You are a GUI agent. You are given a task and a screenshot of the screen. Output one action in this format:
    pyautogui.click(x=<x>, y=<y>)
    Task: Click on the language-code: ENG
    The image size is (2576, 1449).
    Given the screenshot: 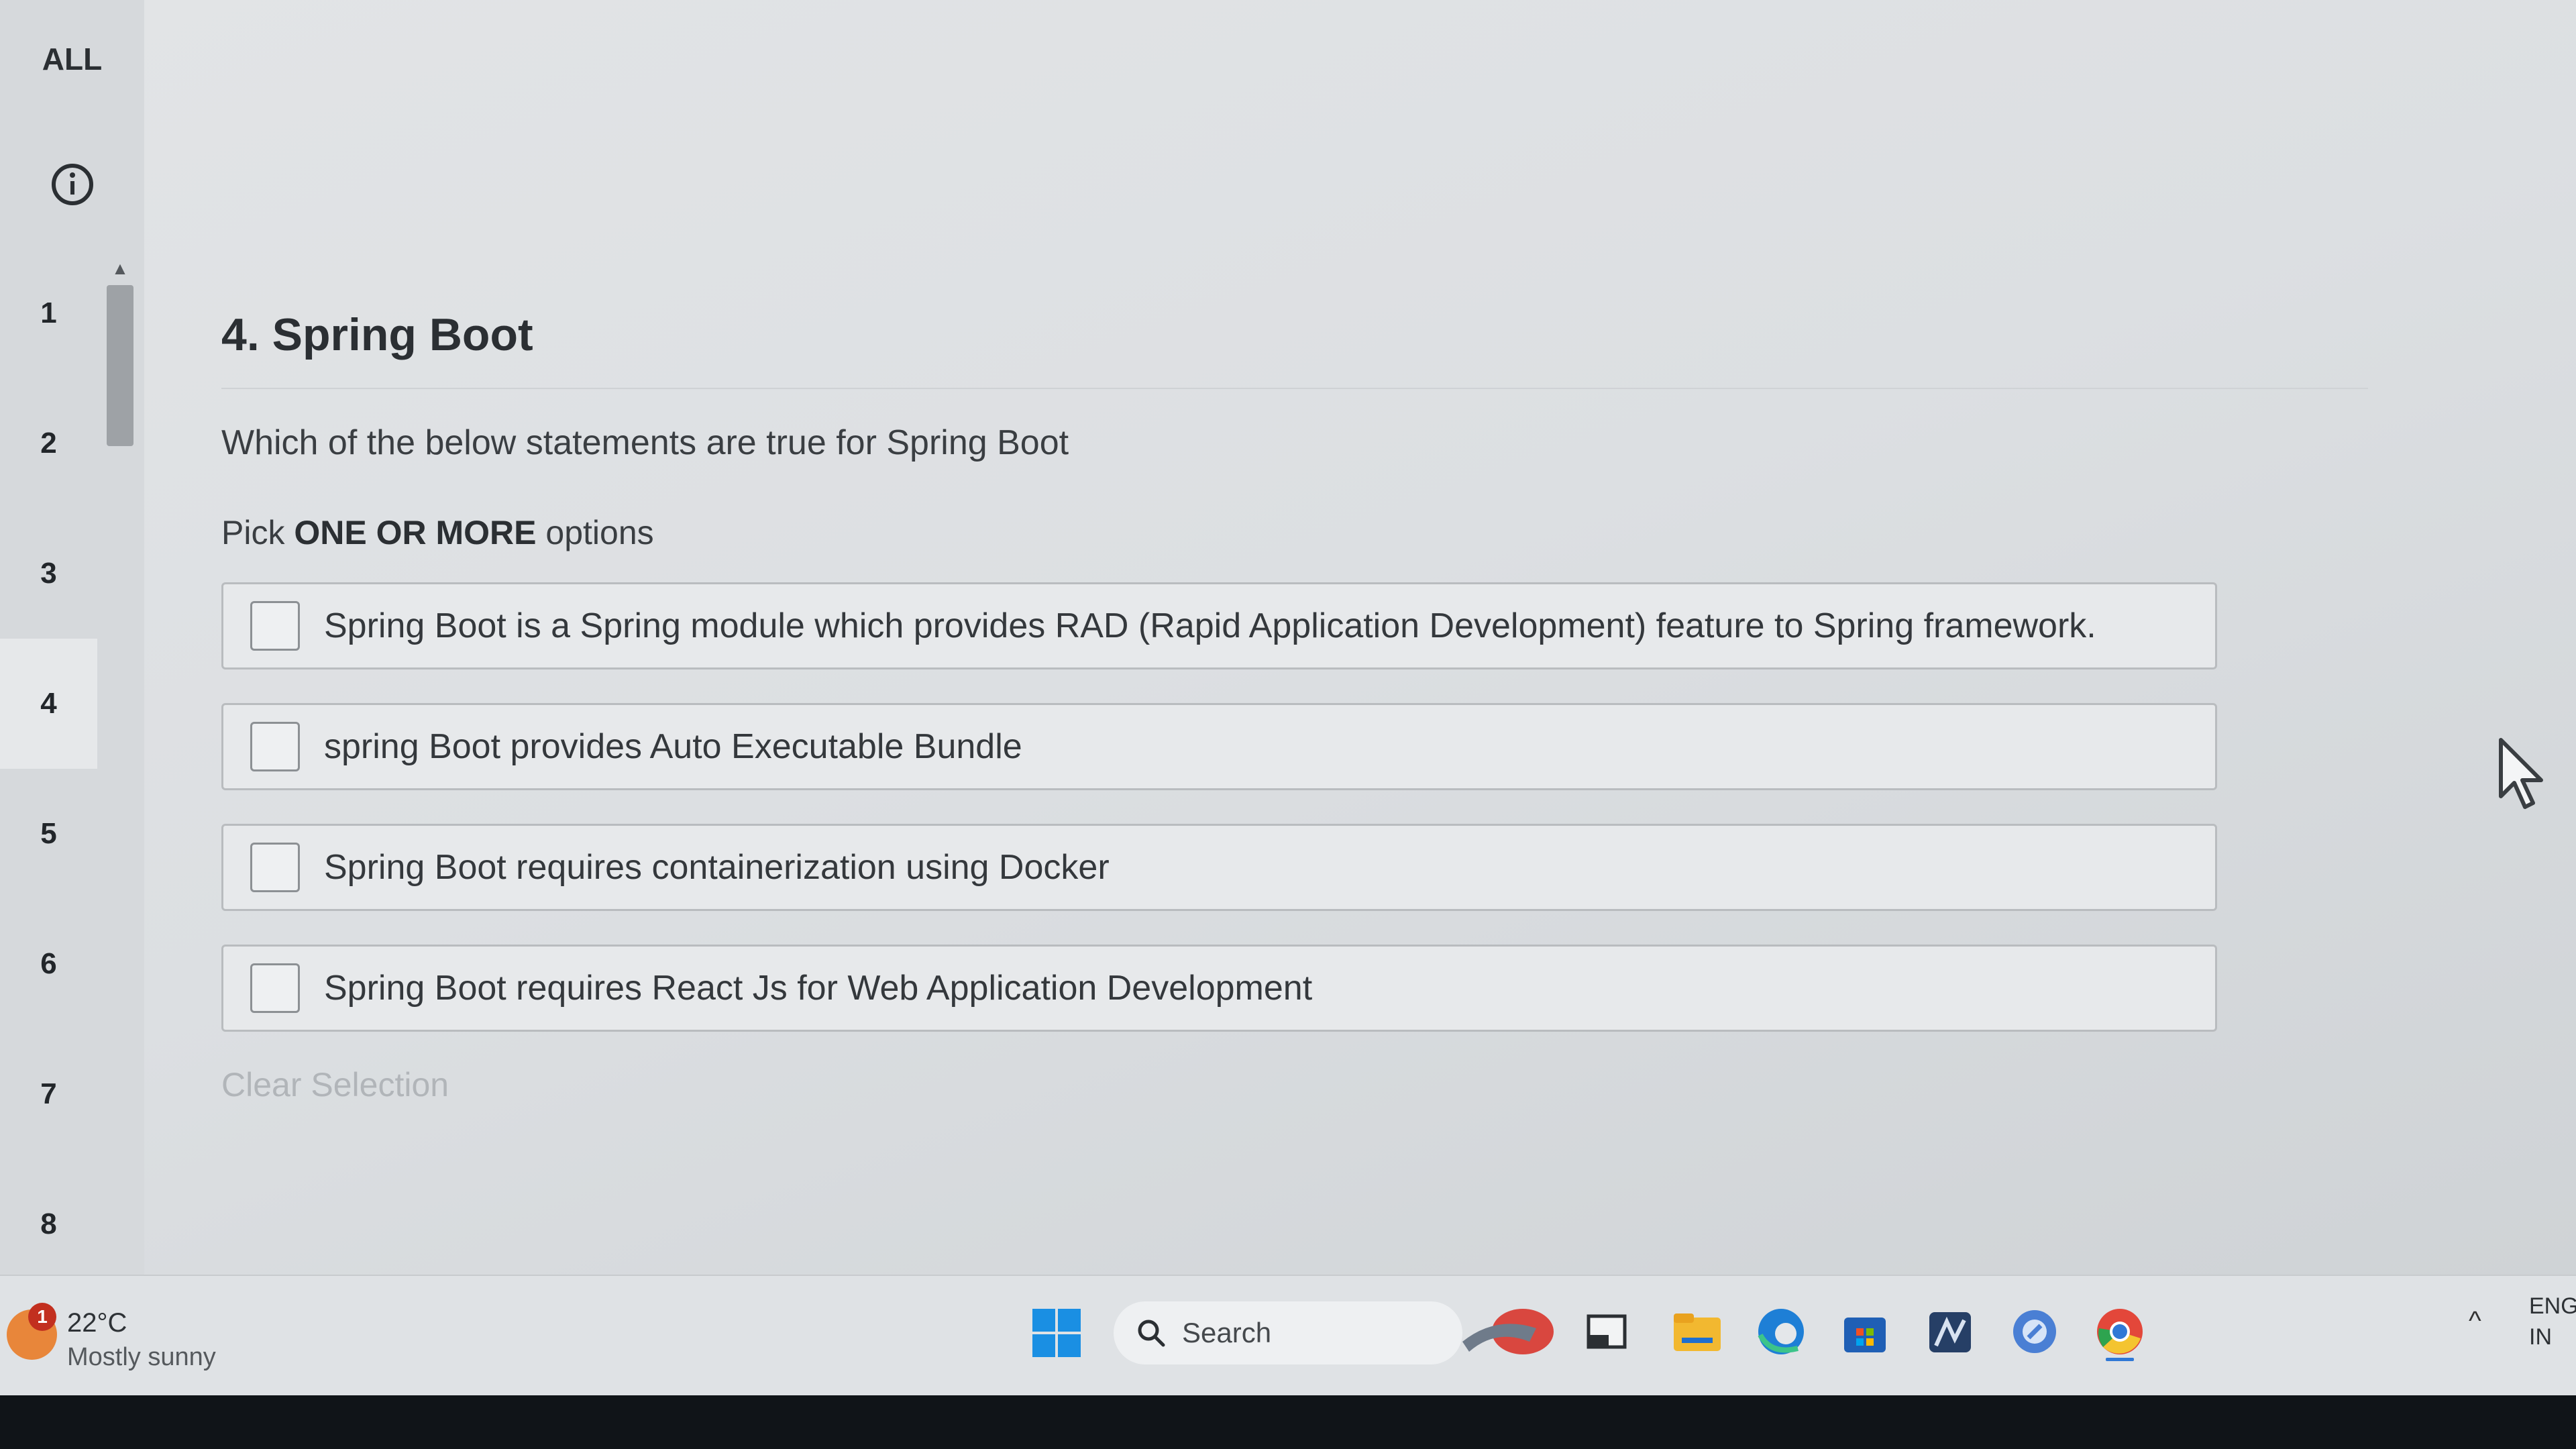 What is the action you would take?
    pyautogui.click(x=2552, y=1306)
    